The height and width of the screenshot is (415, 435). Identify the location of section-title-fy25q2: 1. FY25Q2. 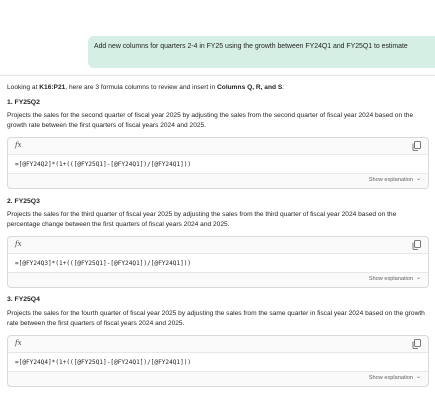
(23, 102).